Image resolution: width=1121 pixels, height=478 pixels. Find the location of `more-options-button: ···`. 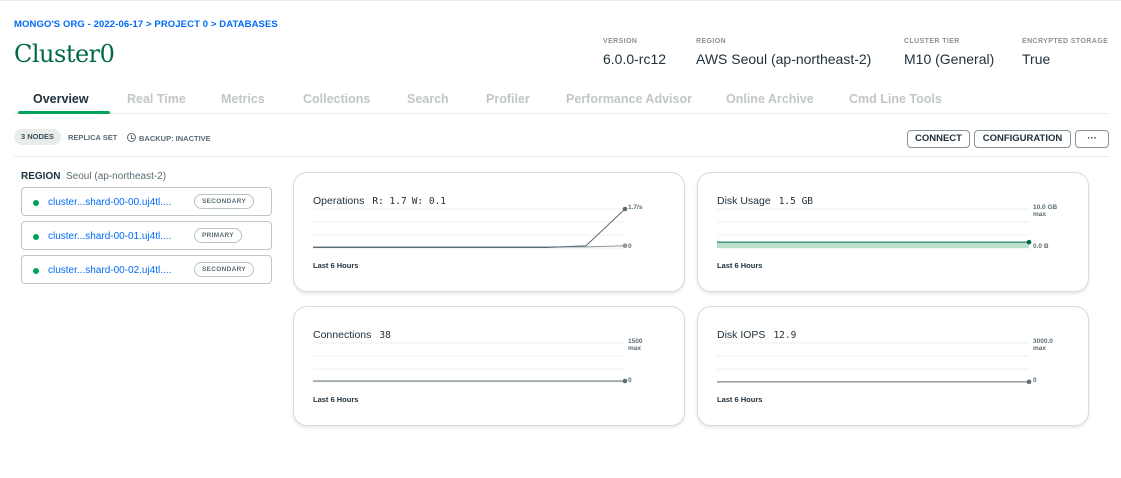

more-options-button: ··· is located at coordinates (1092, 139).